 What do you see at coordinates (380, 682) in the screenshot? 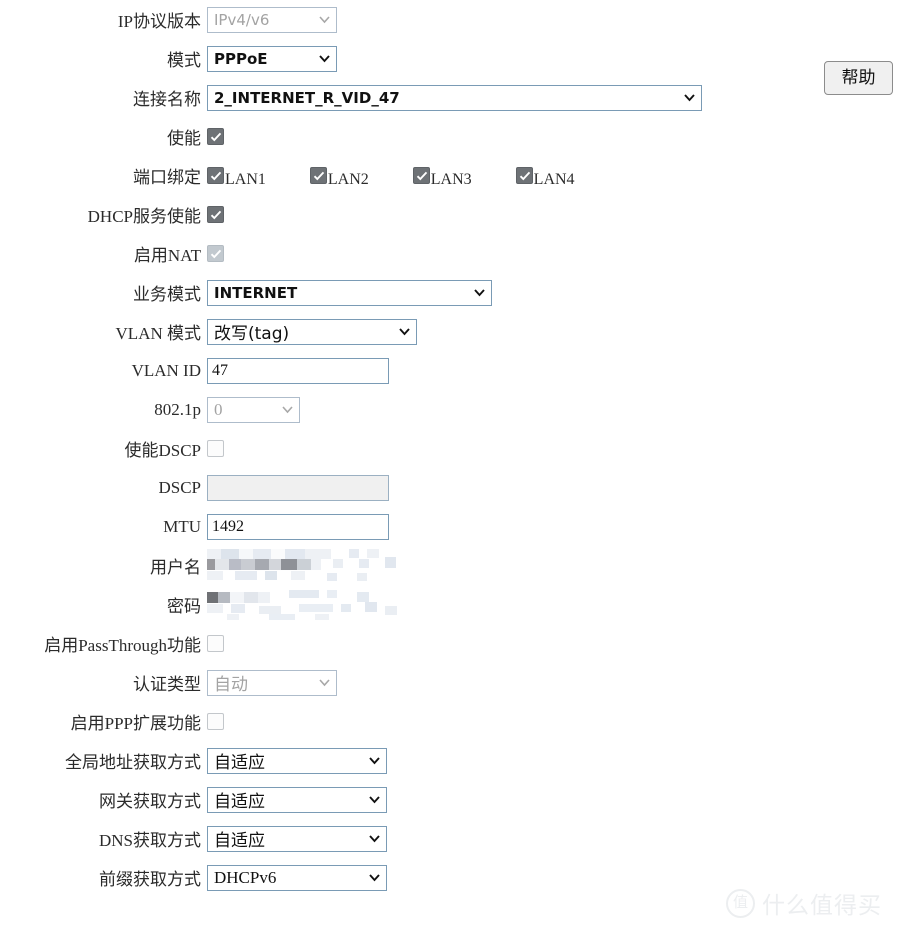
I see `row-auth-type: 认证类型 自动` at bounding box center [380, 682].